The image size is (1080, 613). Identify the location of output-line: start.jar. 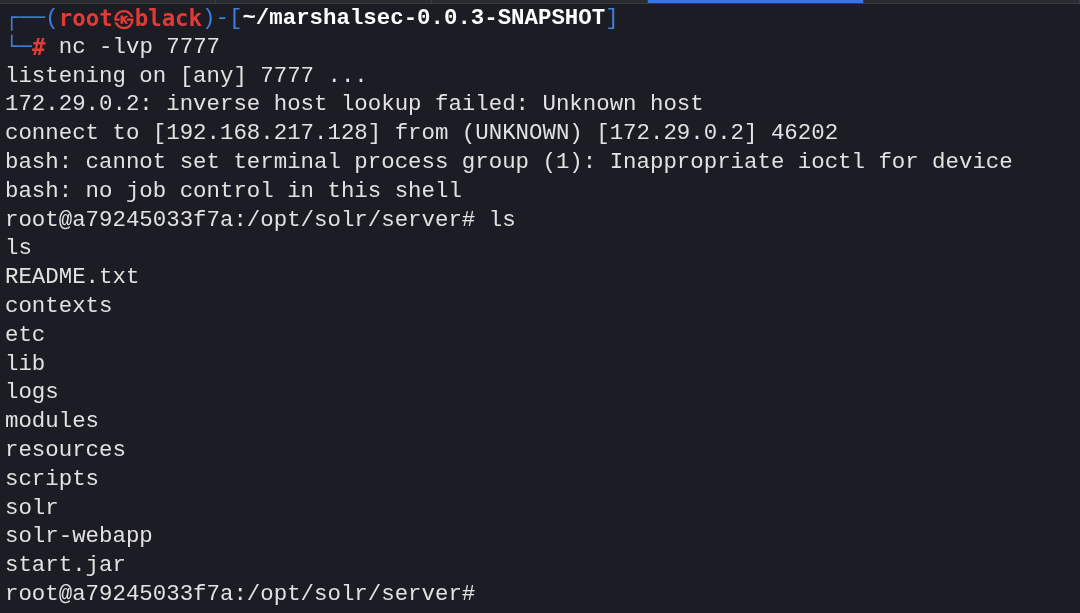
(65, 565).